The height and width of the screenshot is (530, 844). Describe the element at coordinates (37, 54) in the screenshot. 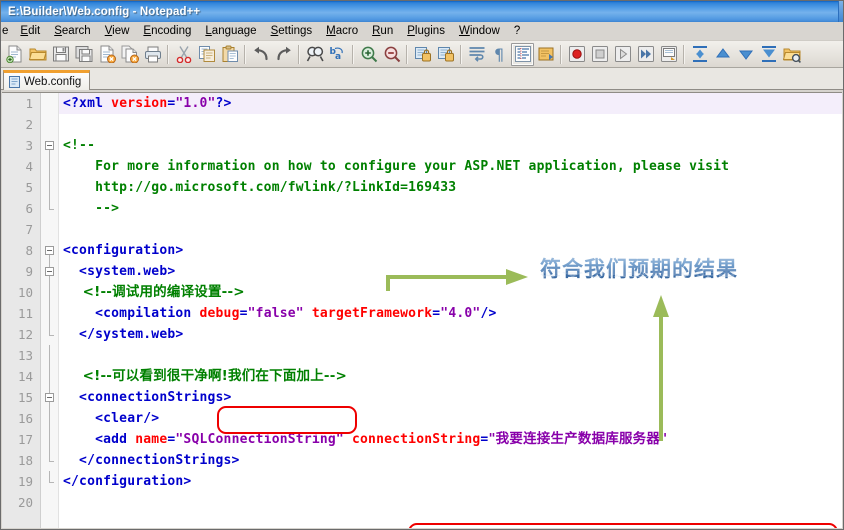

I see `open-file-icon` at that location.